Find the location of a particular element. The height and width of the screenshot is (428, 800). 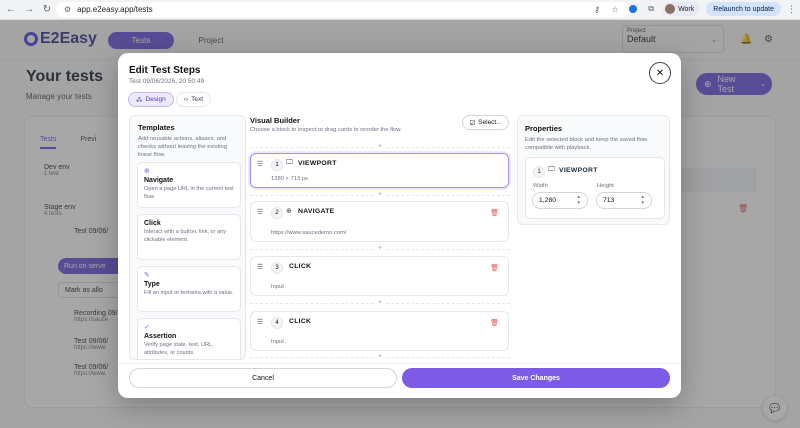

close-button: ✕ is located at coordinates (660, 73).